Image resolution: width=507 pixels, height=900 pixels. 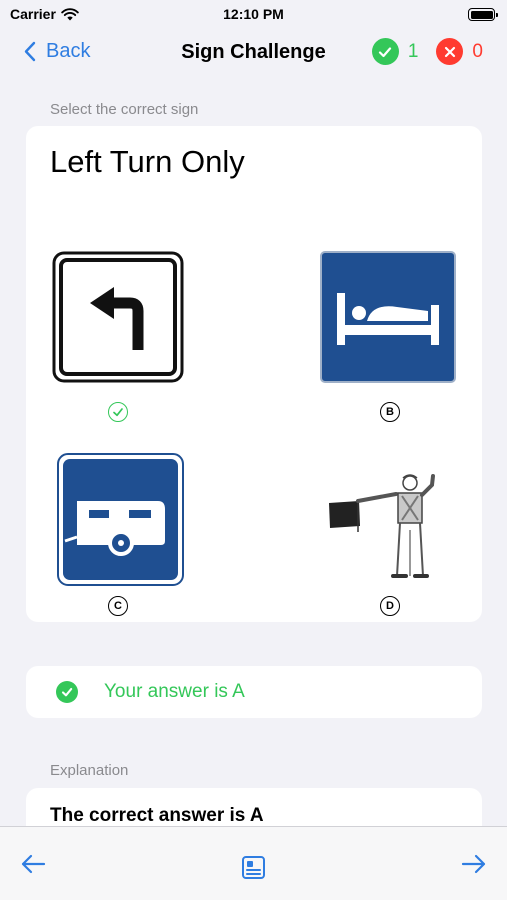 I want to click on option-a, so click(x=118, y=317).